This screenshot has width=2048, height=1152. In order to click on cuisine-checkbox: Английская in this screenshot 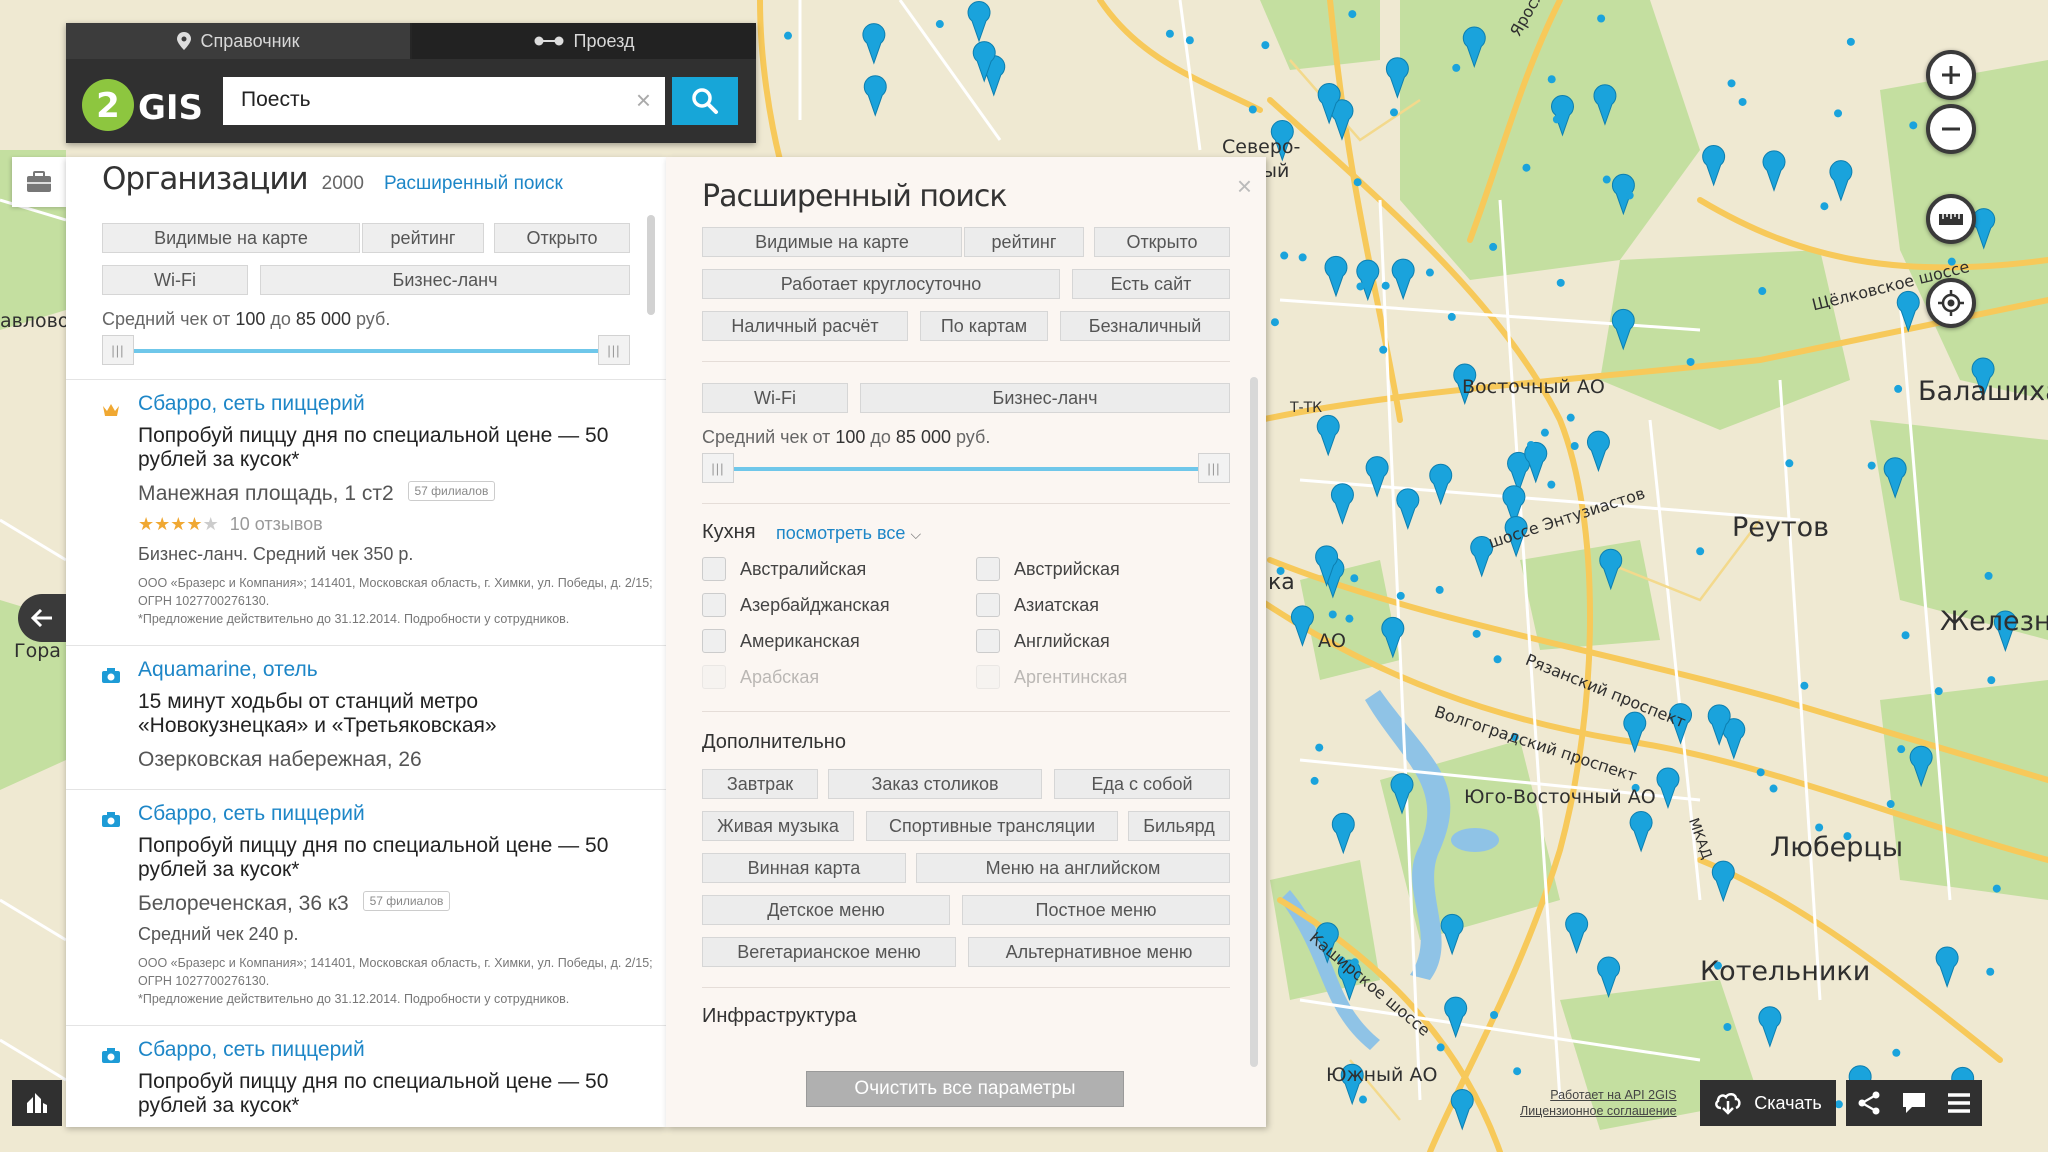, I will do `click(1043, 641)`.